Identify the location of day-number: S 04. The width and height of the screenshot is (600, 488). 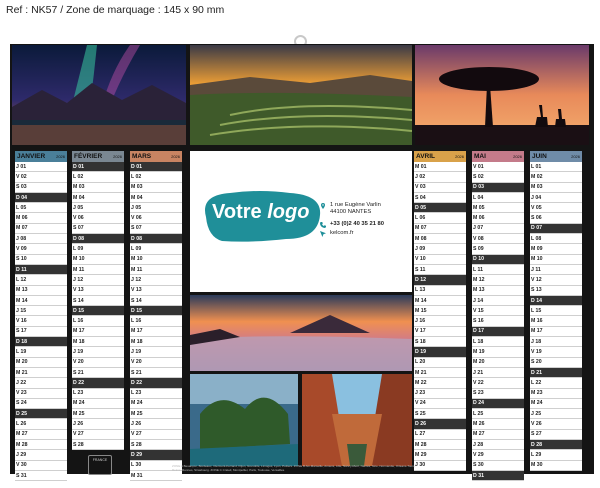
(420, 197).